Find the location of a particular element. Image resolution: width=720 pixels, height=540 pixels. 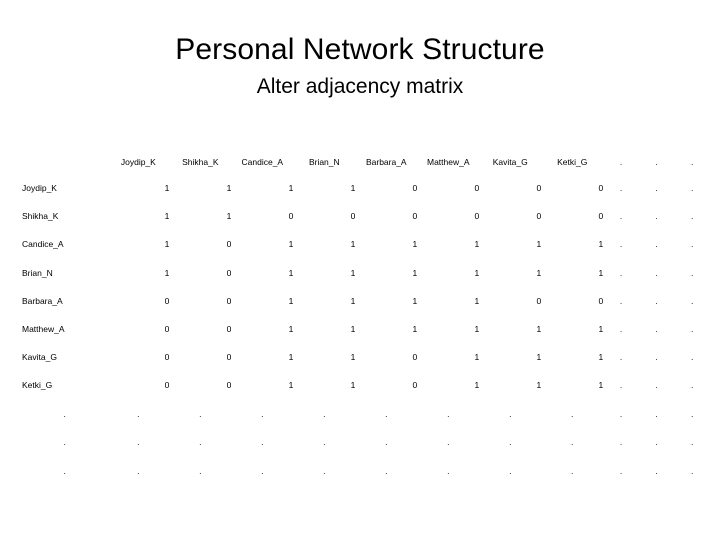

matrix-row-label: Matthew_A is located at coordinates (43, 329).